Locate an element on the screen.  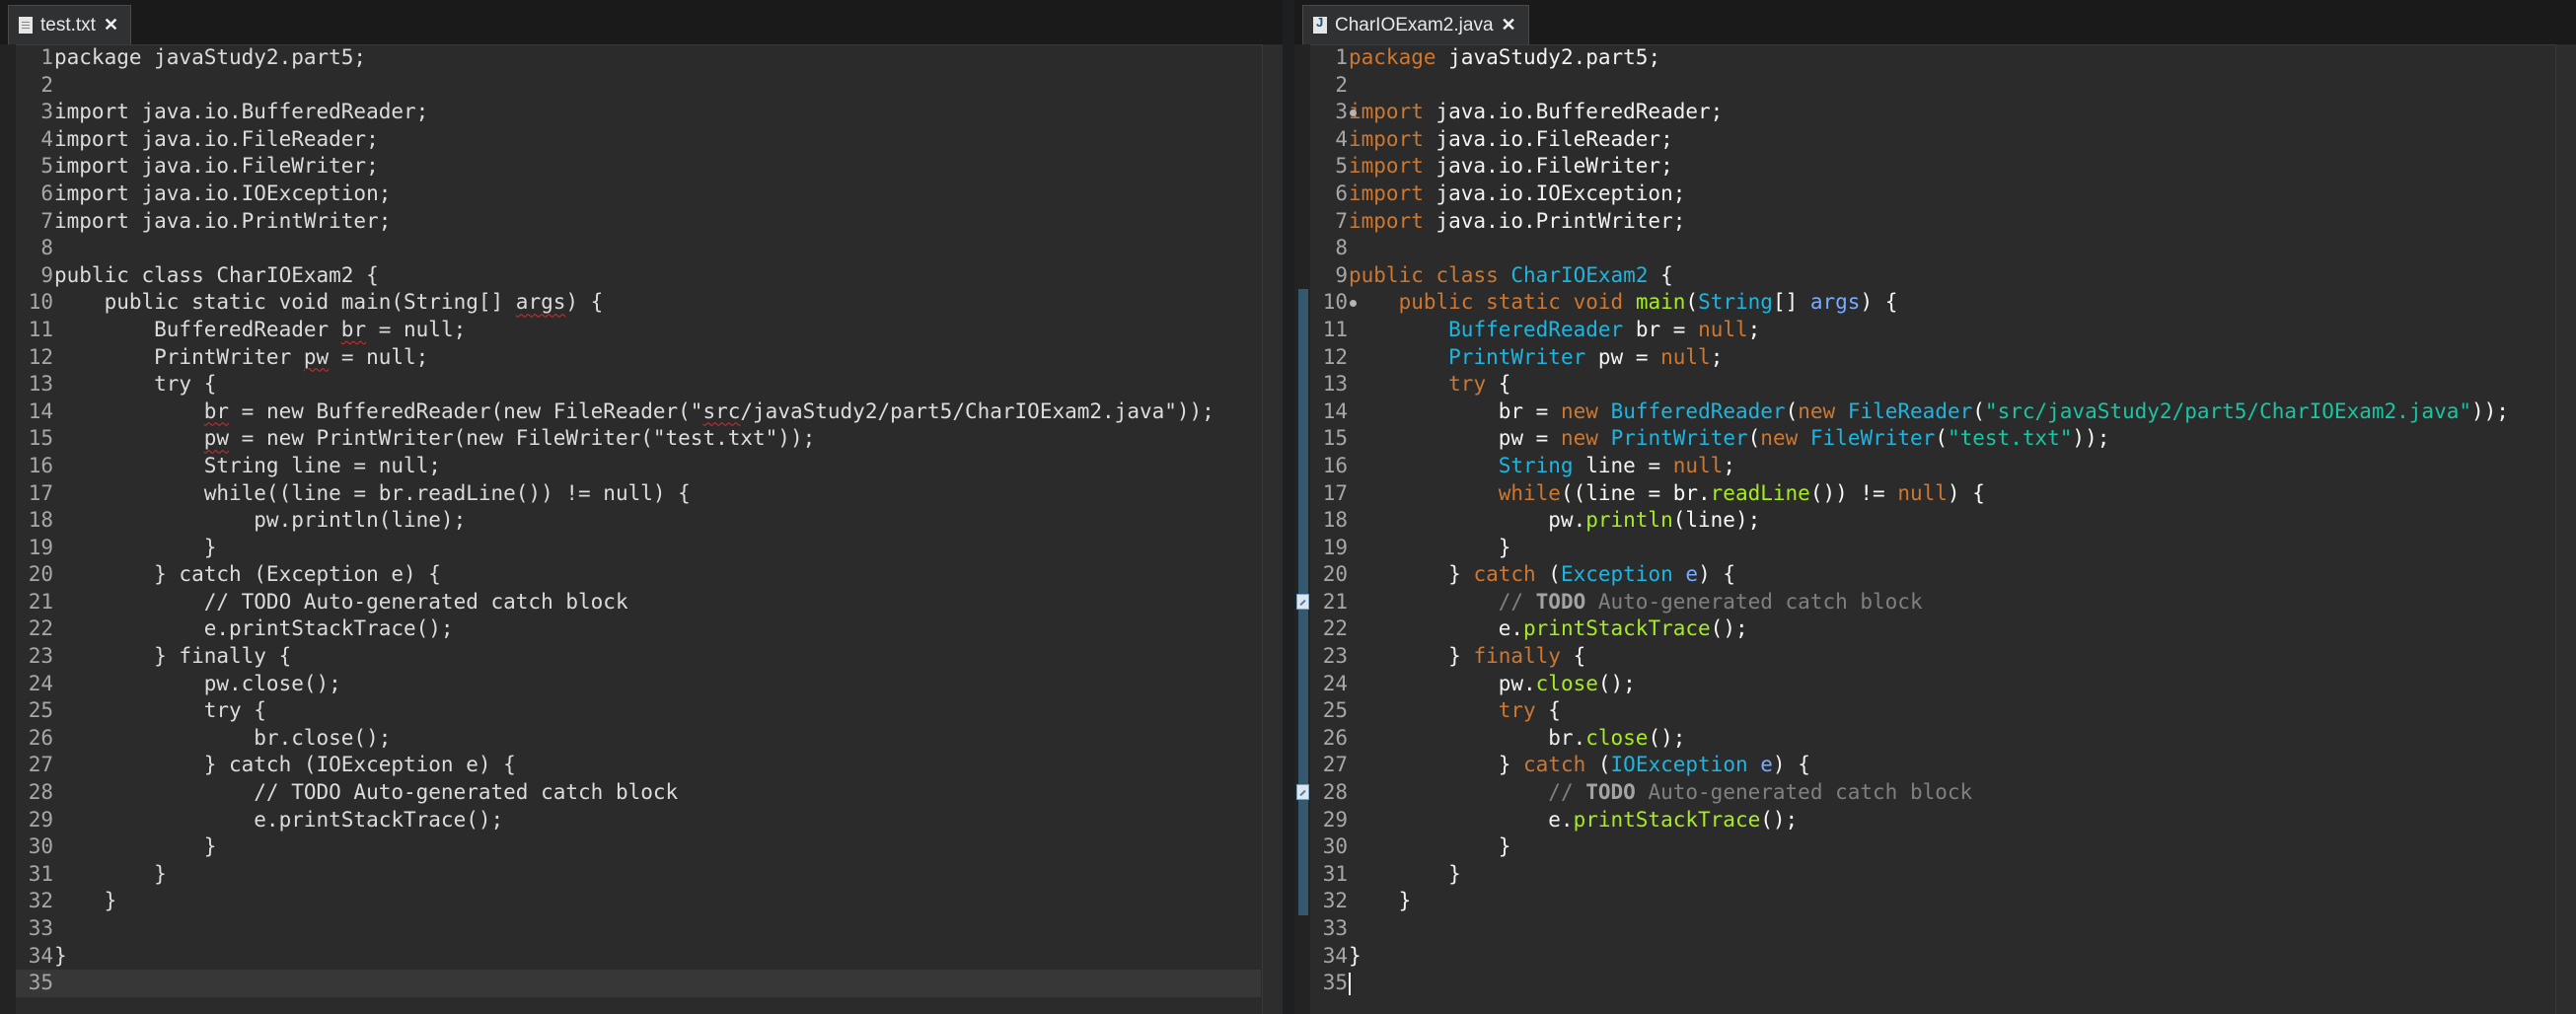
line-number: 6 is located at coordinates (46, 193).